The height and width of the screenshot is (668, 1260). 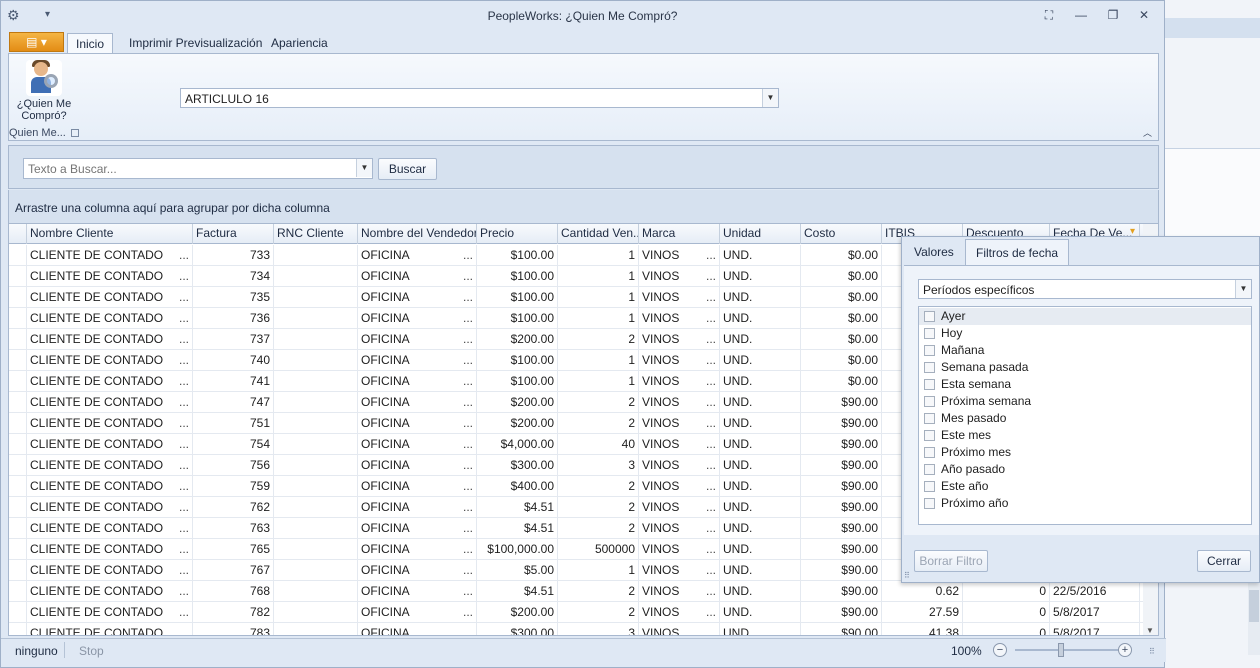 I want to click on cell-cantidad: 500000, so click(x=598, y=549).